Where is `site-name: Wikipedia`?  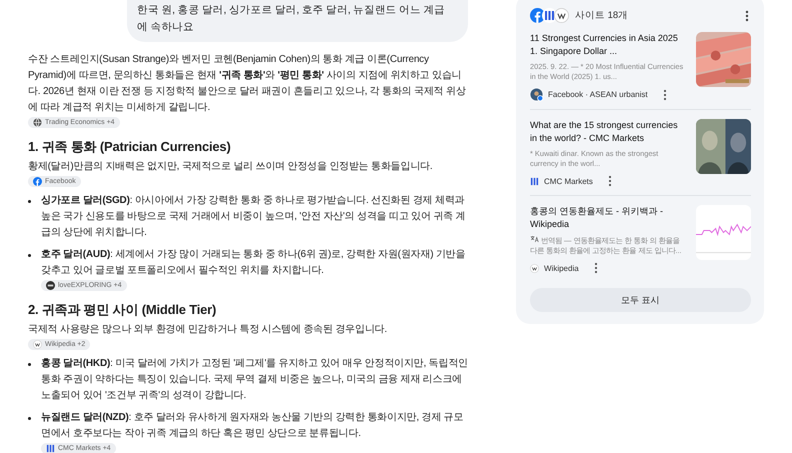
site-name: Wikipedia is located at coordinates (561, 268).